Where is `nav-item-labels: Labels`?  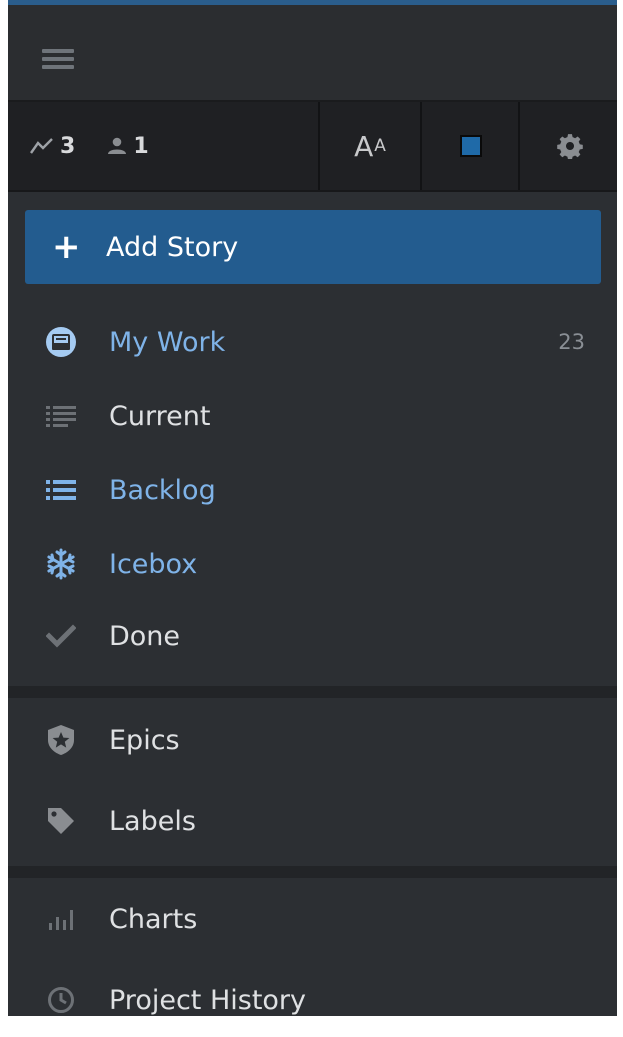 nav-item-labels: Labels is located at coordinates (312, 821).